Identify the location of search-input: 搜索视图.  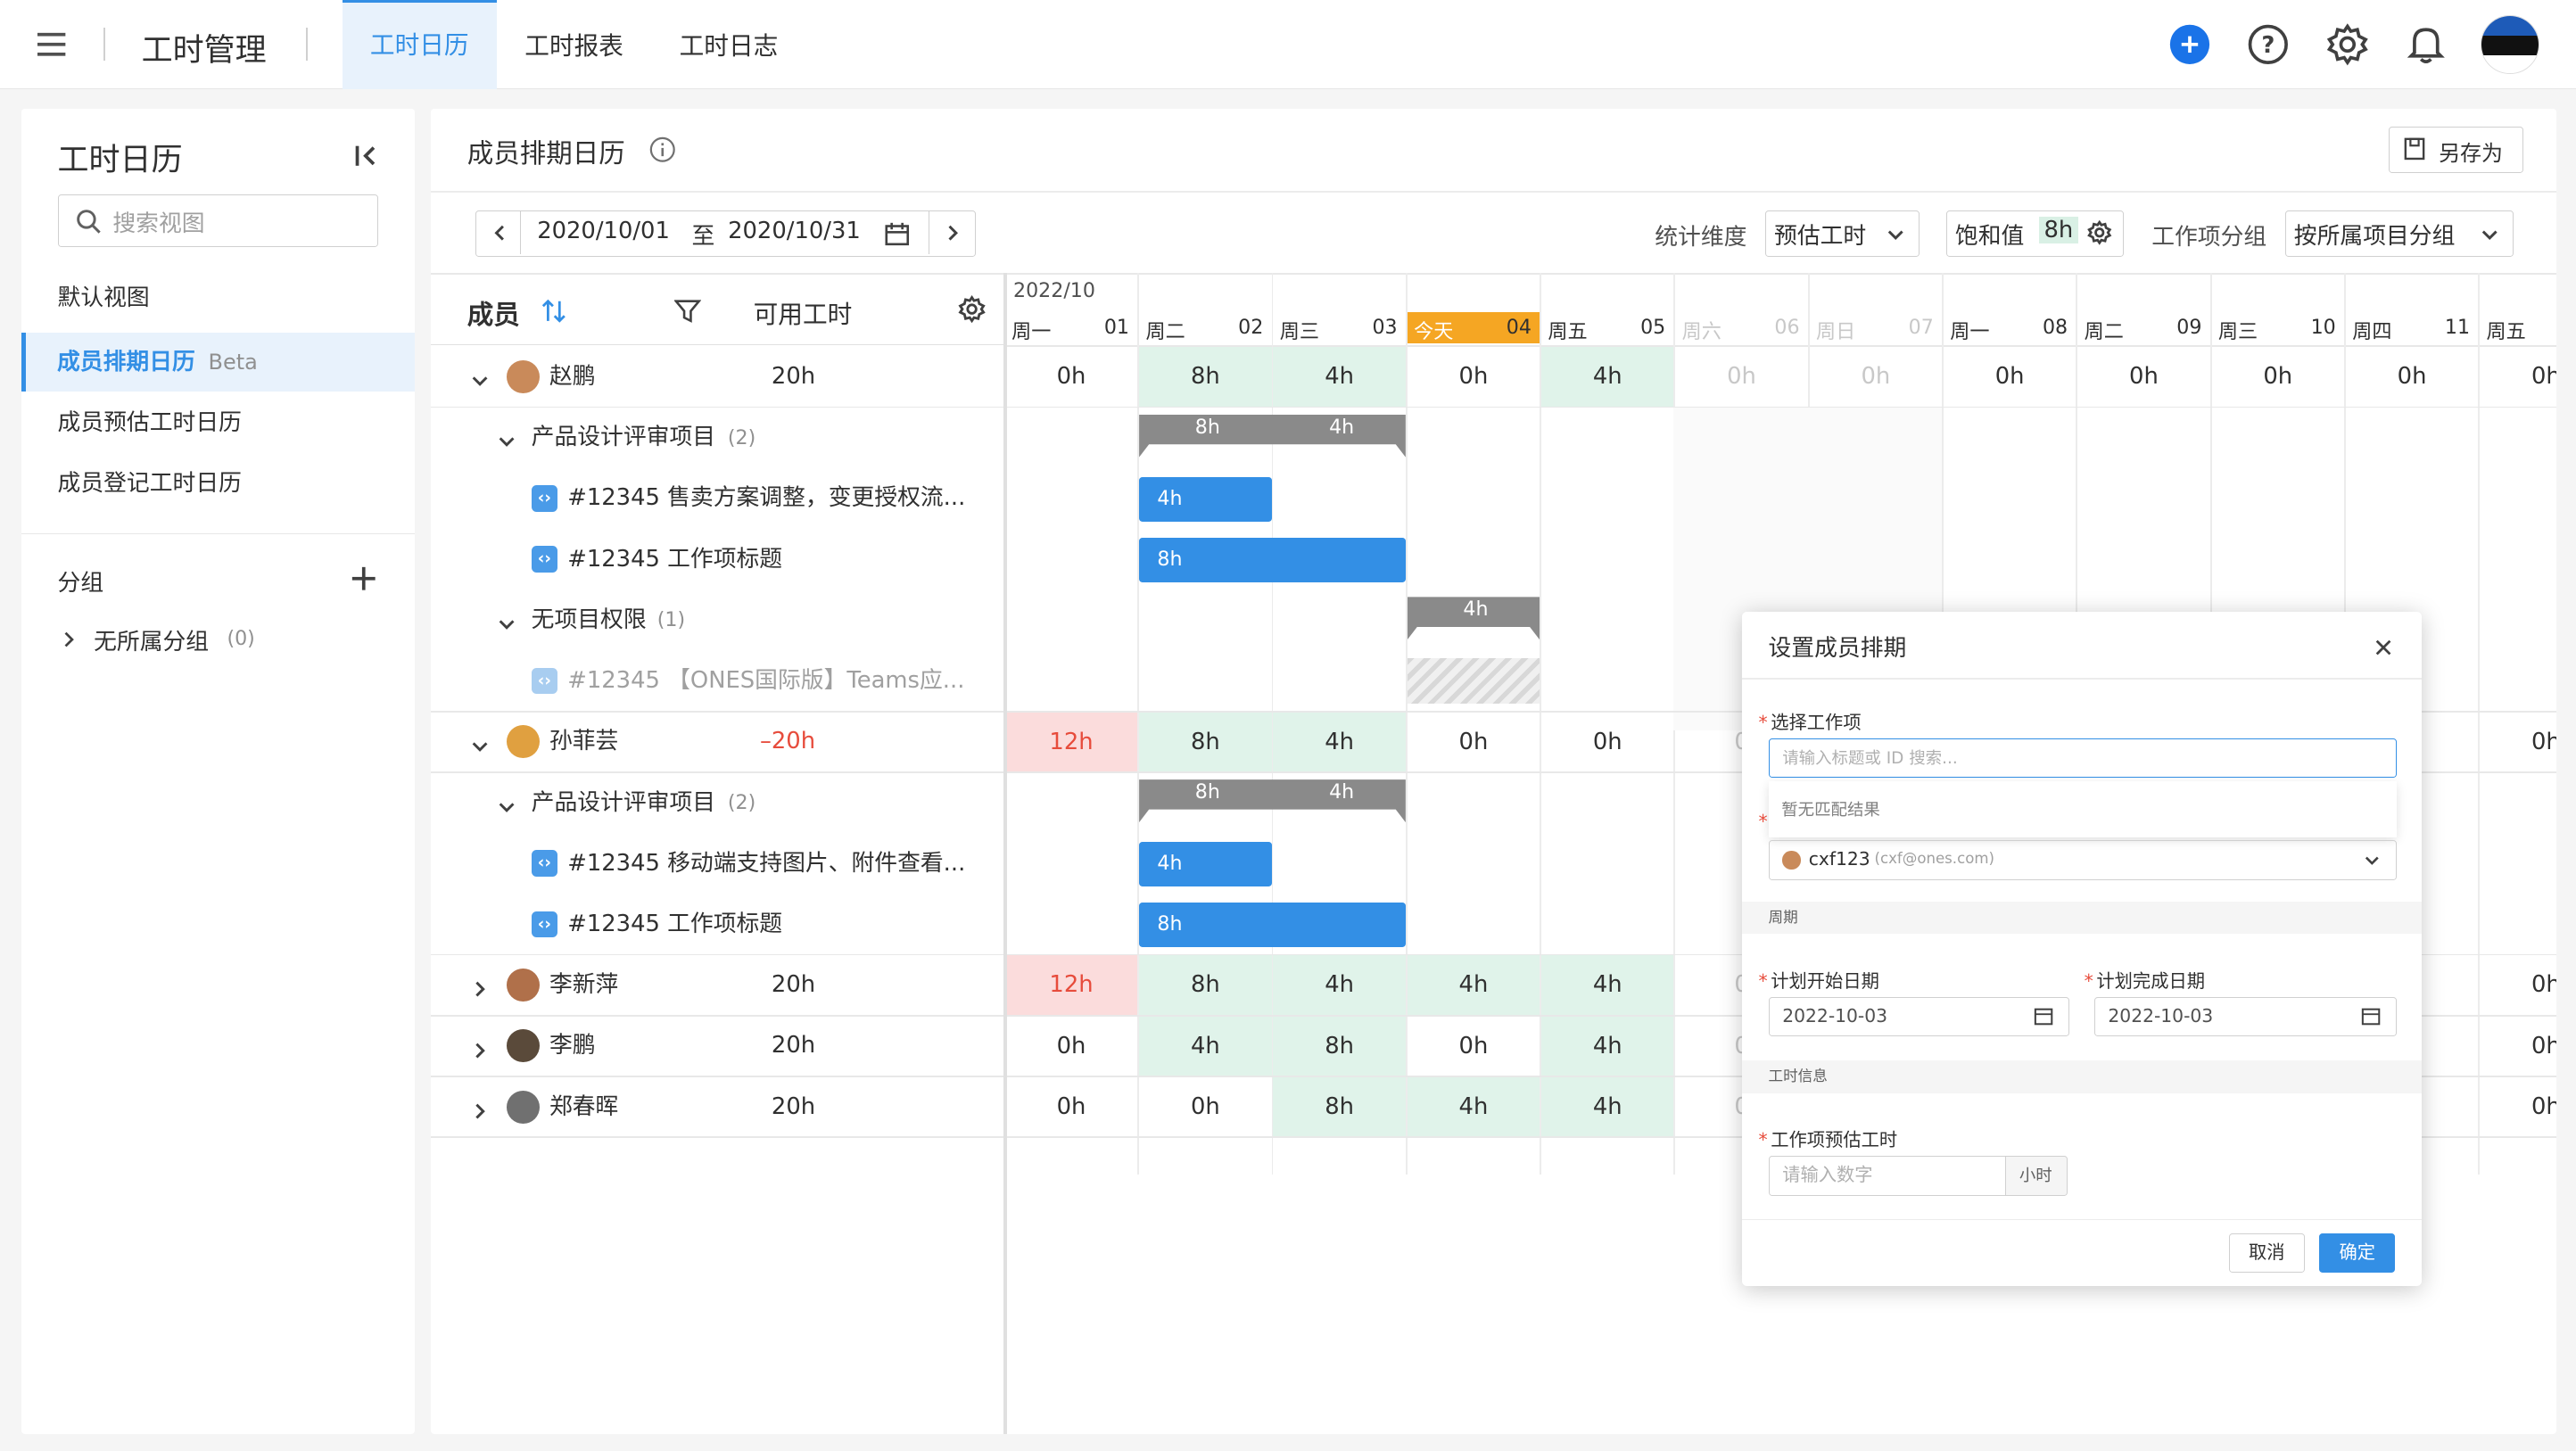
(218, 220).